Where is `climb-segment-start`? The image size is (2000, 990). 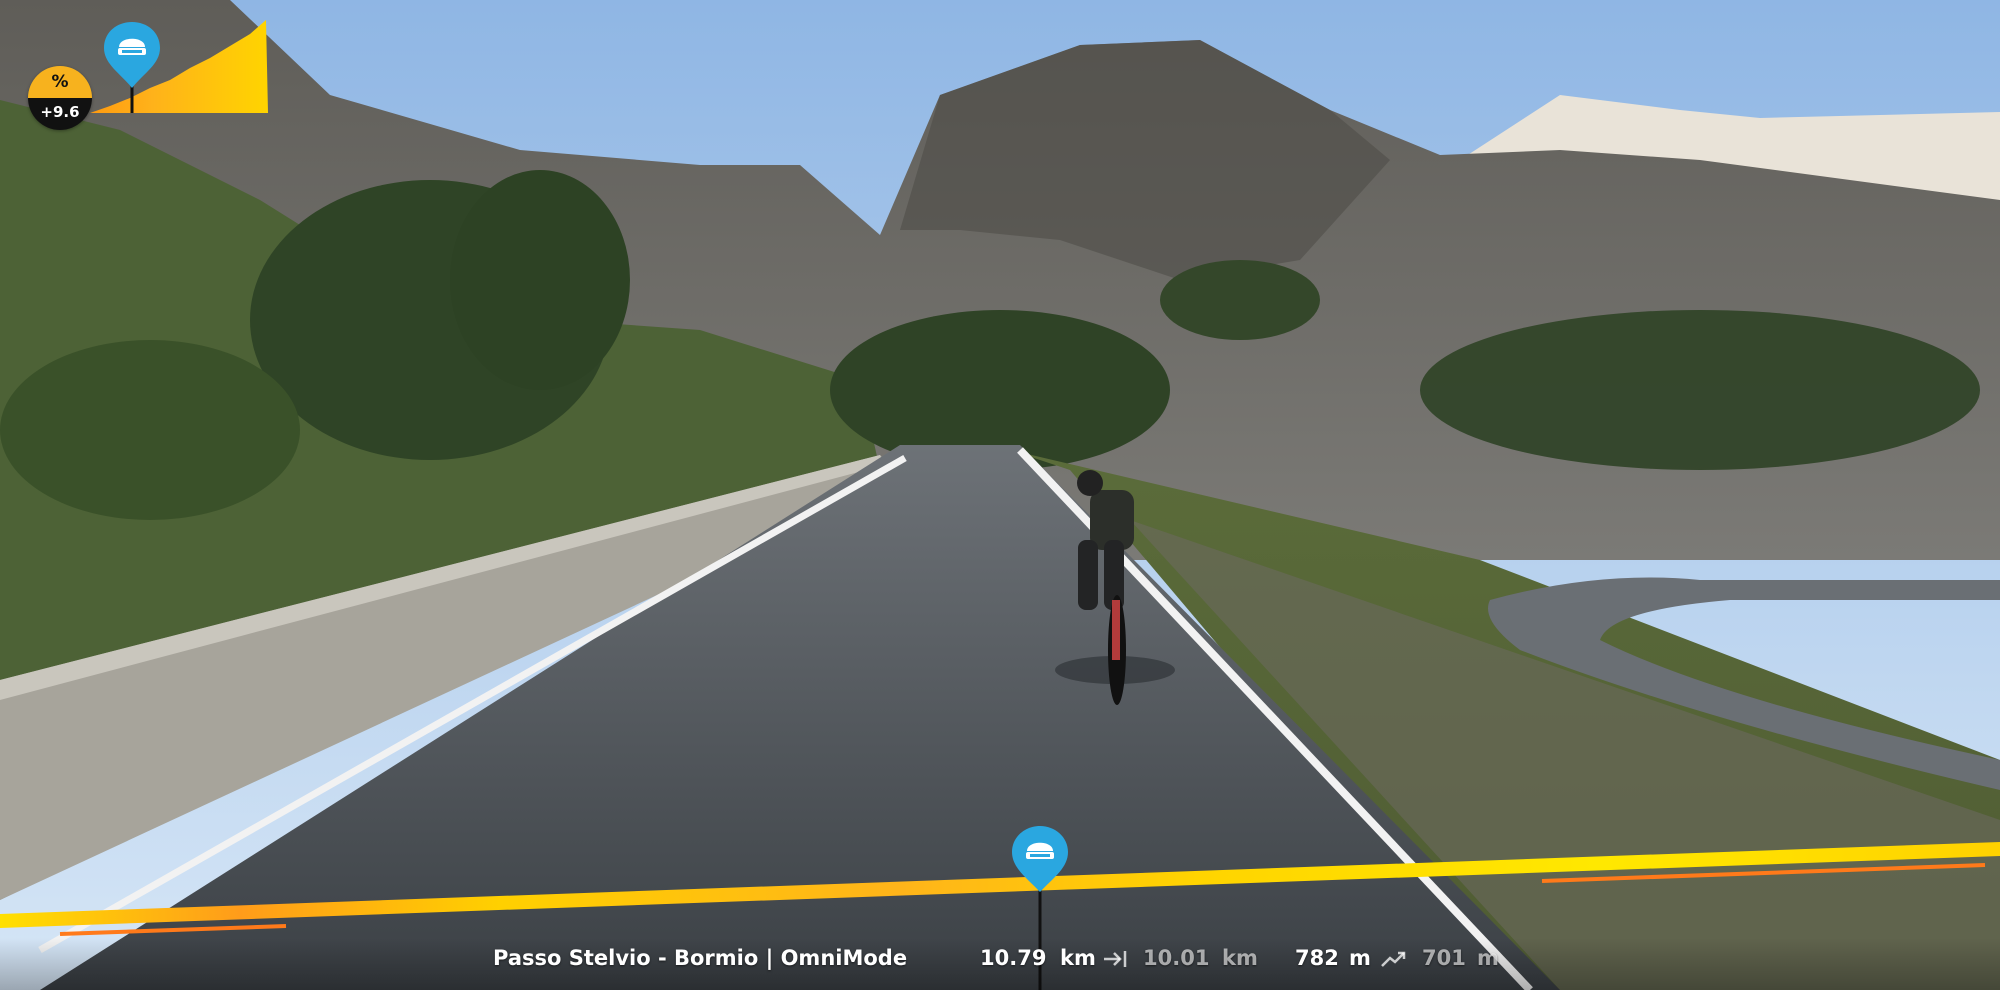
climb-segment-start is located at coordinates (173, 930).